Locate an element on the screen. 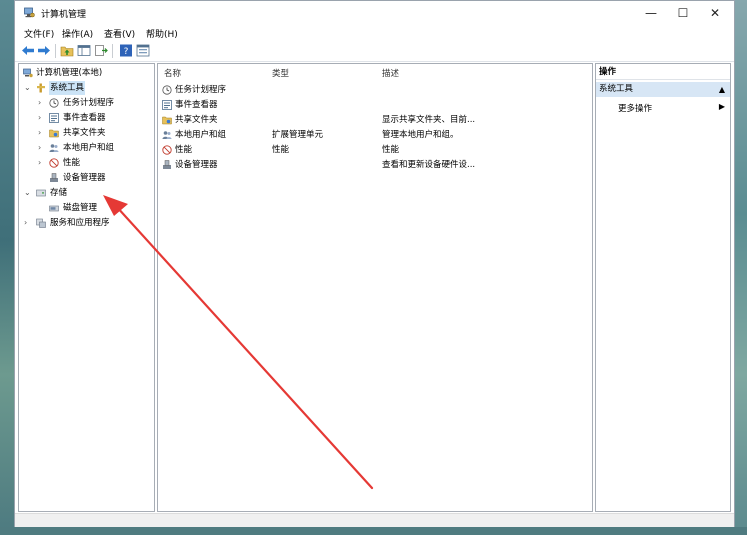 The image size is (747, 535). disk-management-icon is located at coordinates (54, 208).